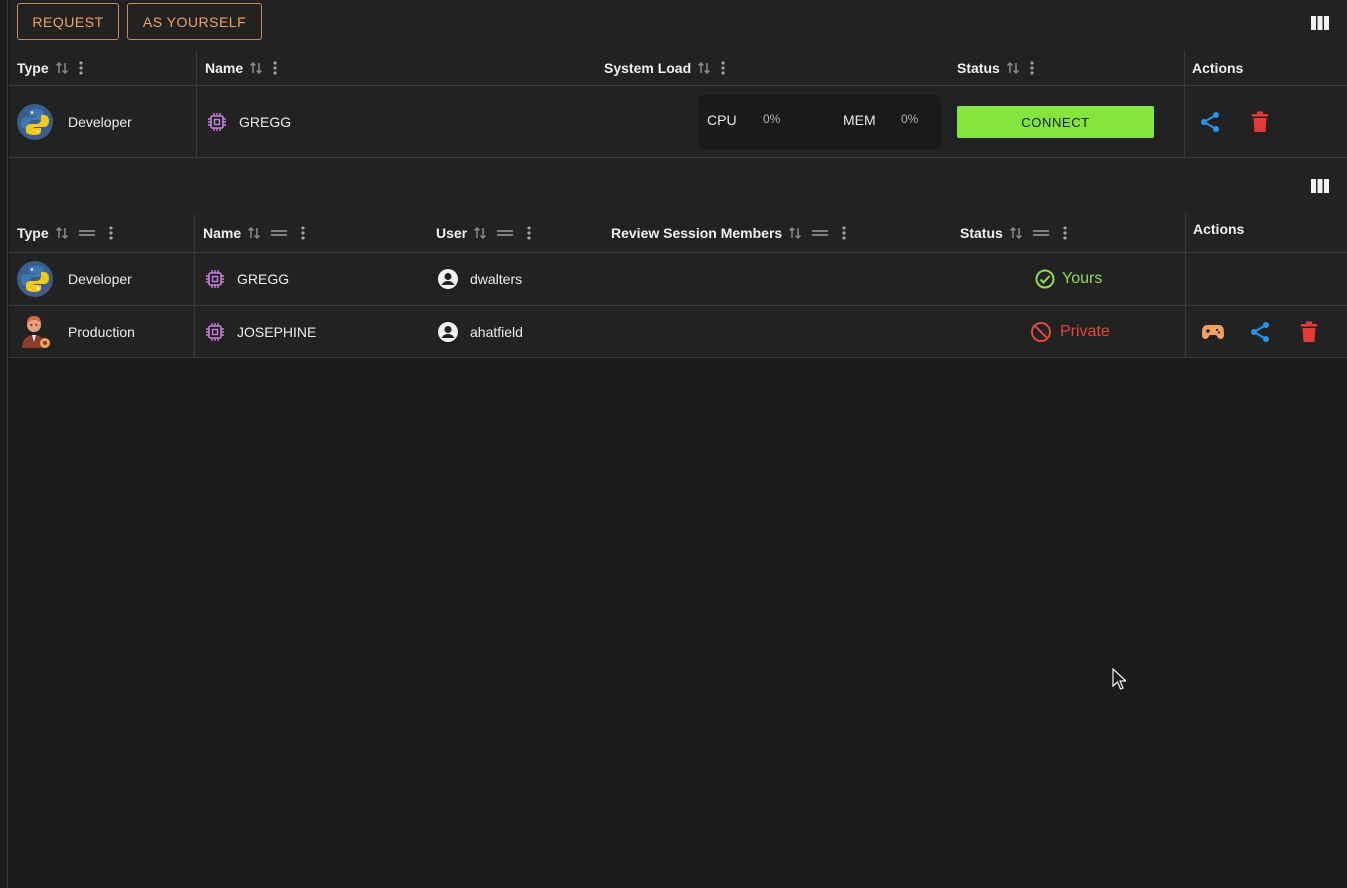 Image resolution: width=1347 pixels, height=888 pixels. What do you see at coordinates (1041, 332) in the screenshot?
I see `block-icon` at bounding box center [1041, 332].